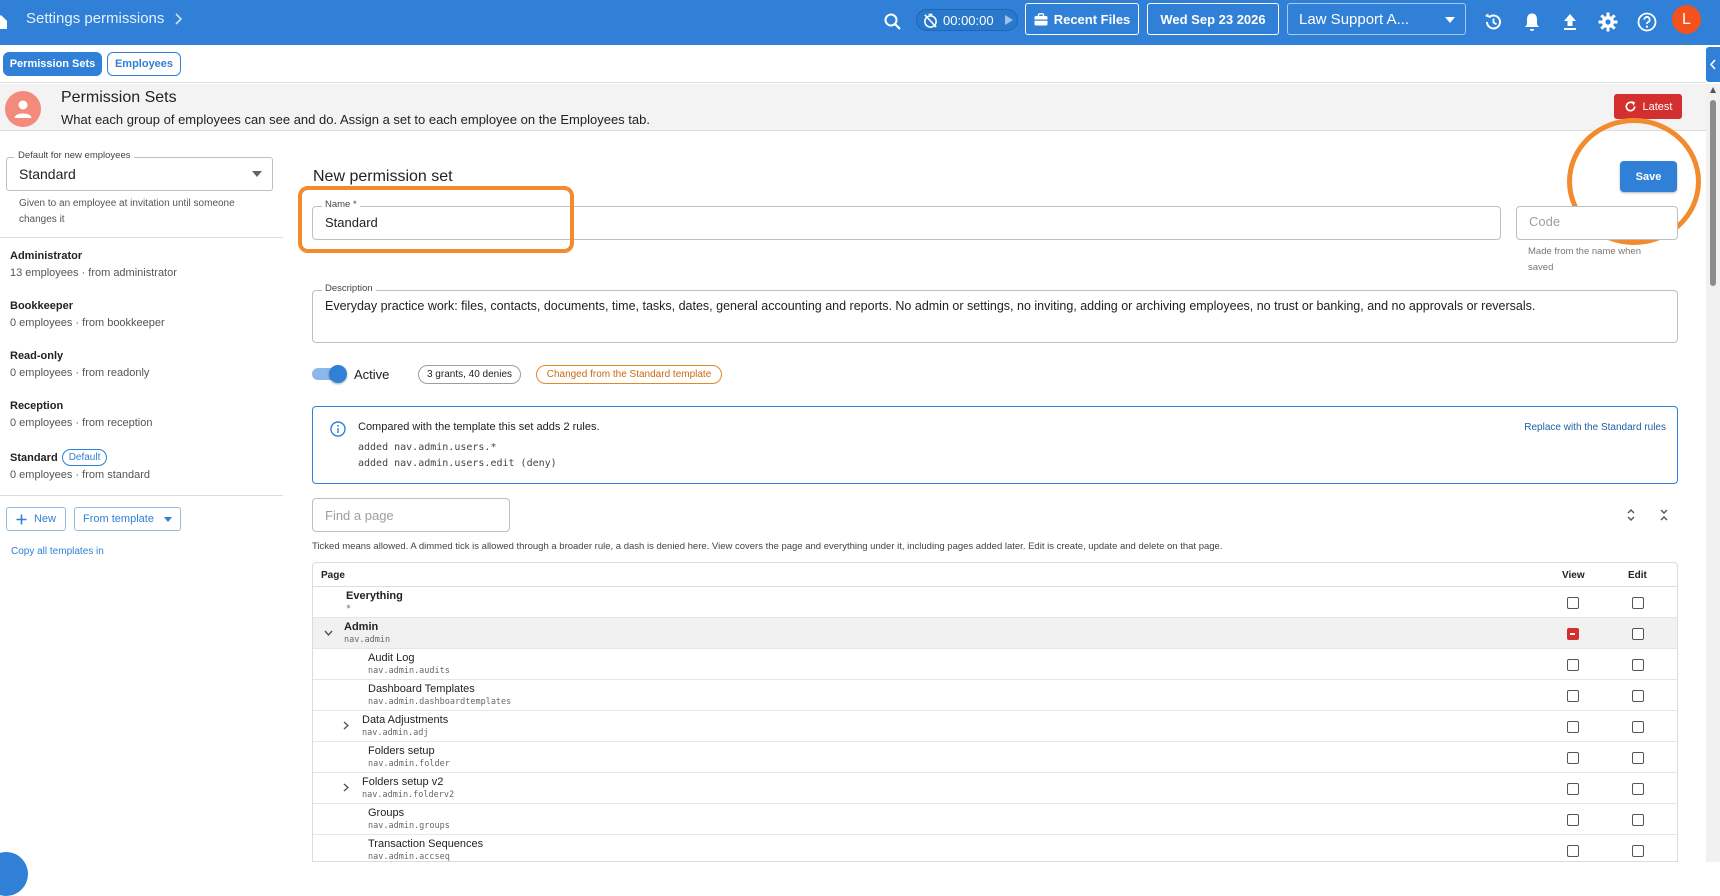 The height and width of the screenshot is (896, 1720). I want to click on search-icon, so click(893, 22).